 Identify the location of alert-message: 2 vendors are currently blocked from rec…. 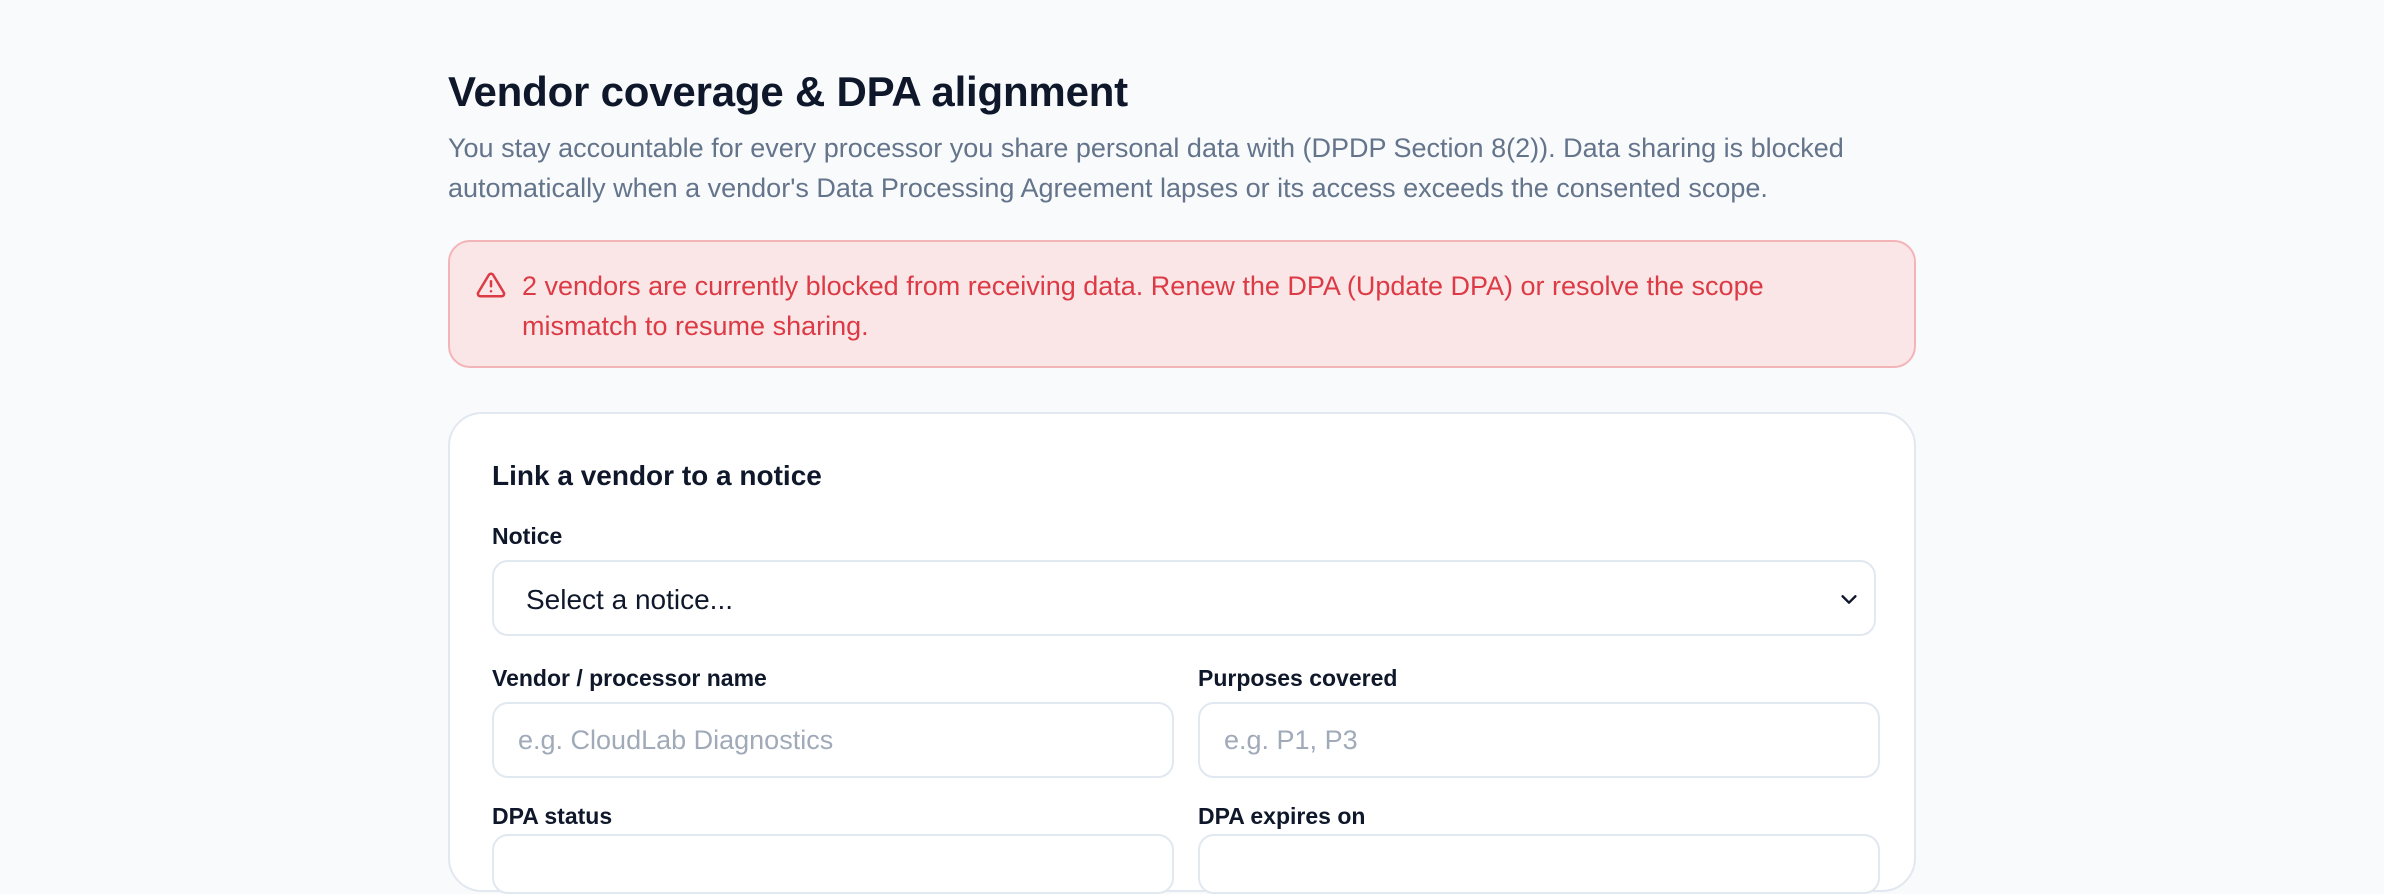
(1143, 306).